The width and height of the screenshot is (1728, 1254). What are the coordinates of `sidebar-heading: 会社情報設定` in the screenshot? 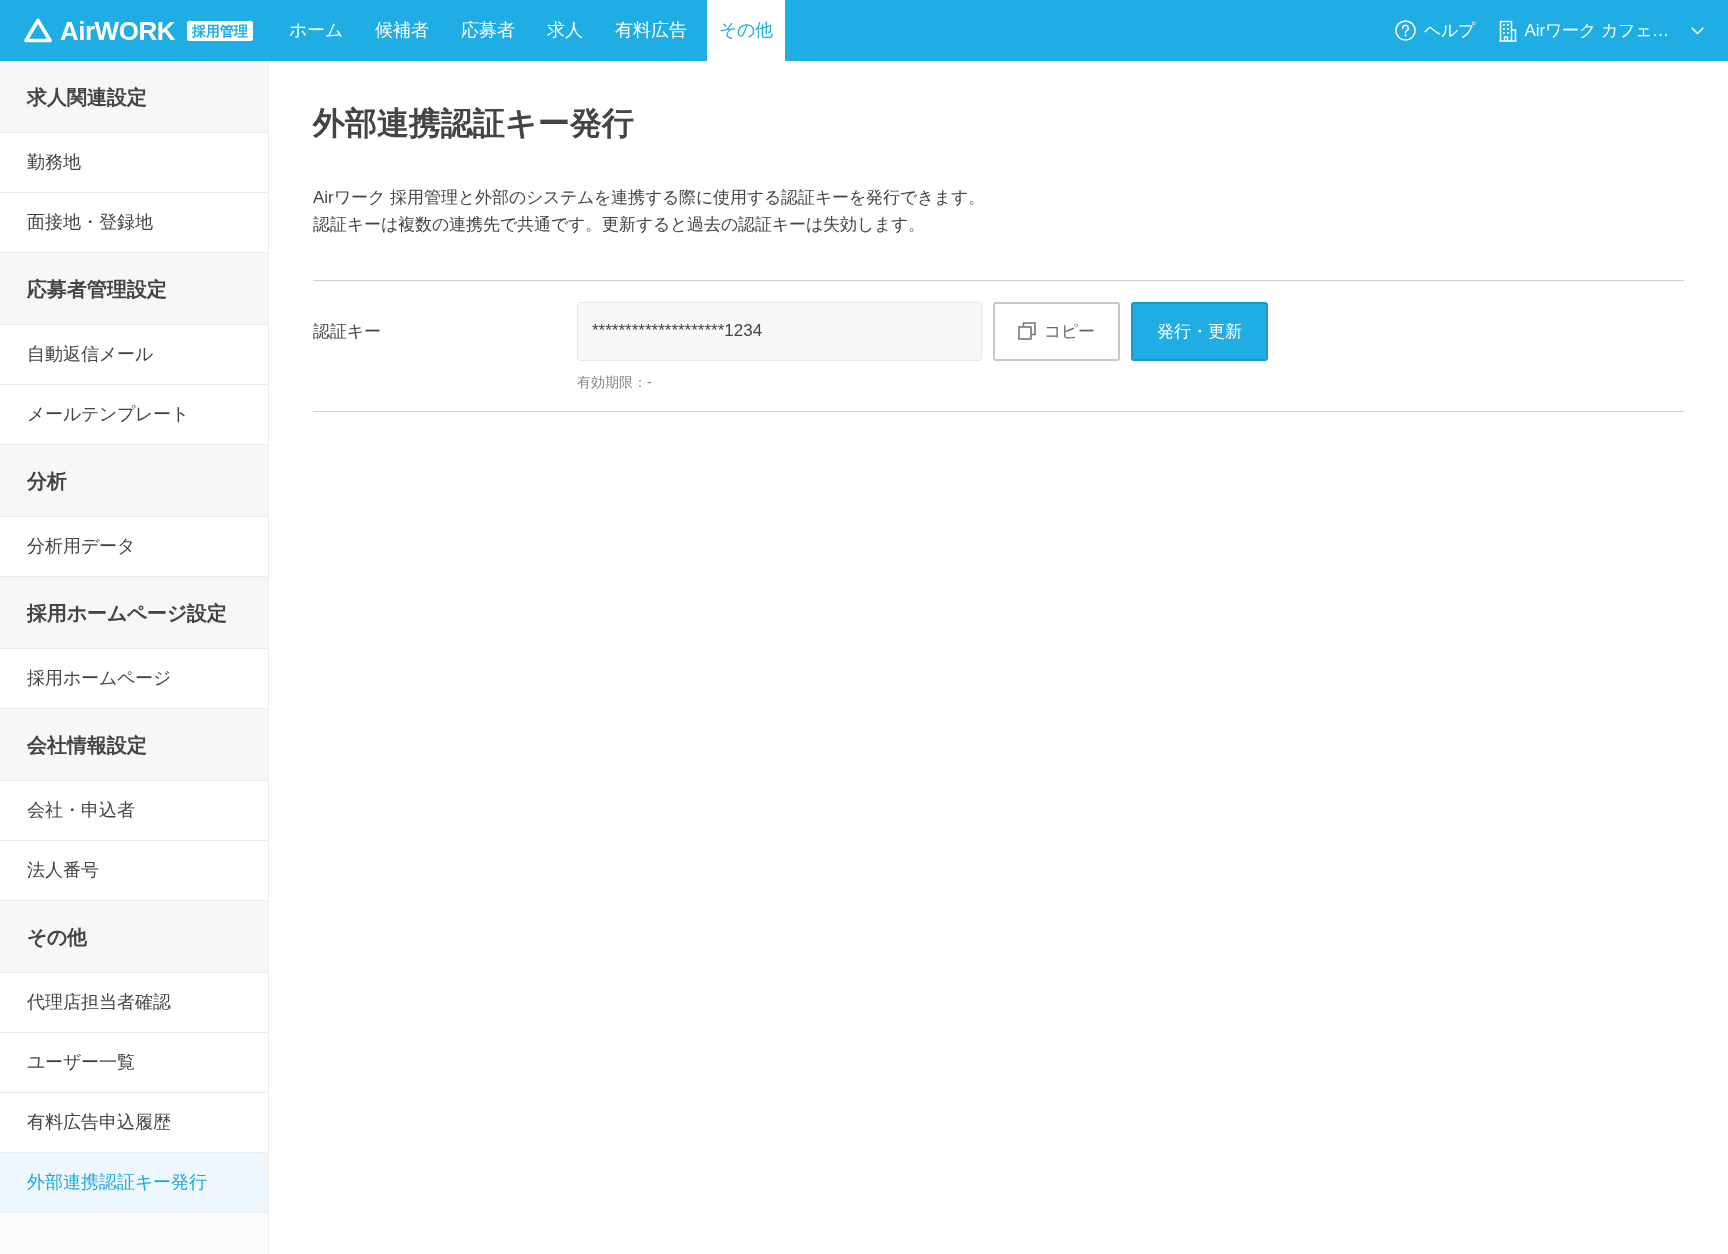 It's located at (134, 745).